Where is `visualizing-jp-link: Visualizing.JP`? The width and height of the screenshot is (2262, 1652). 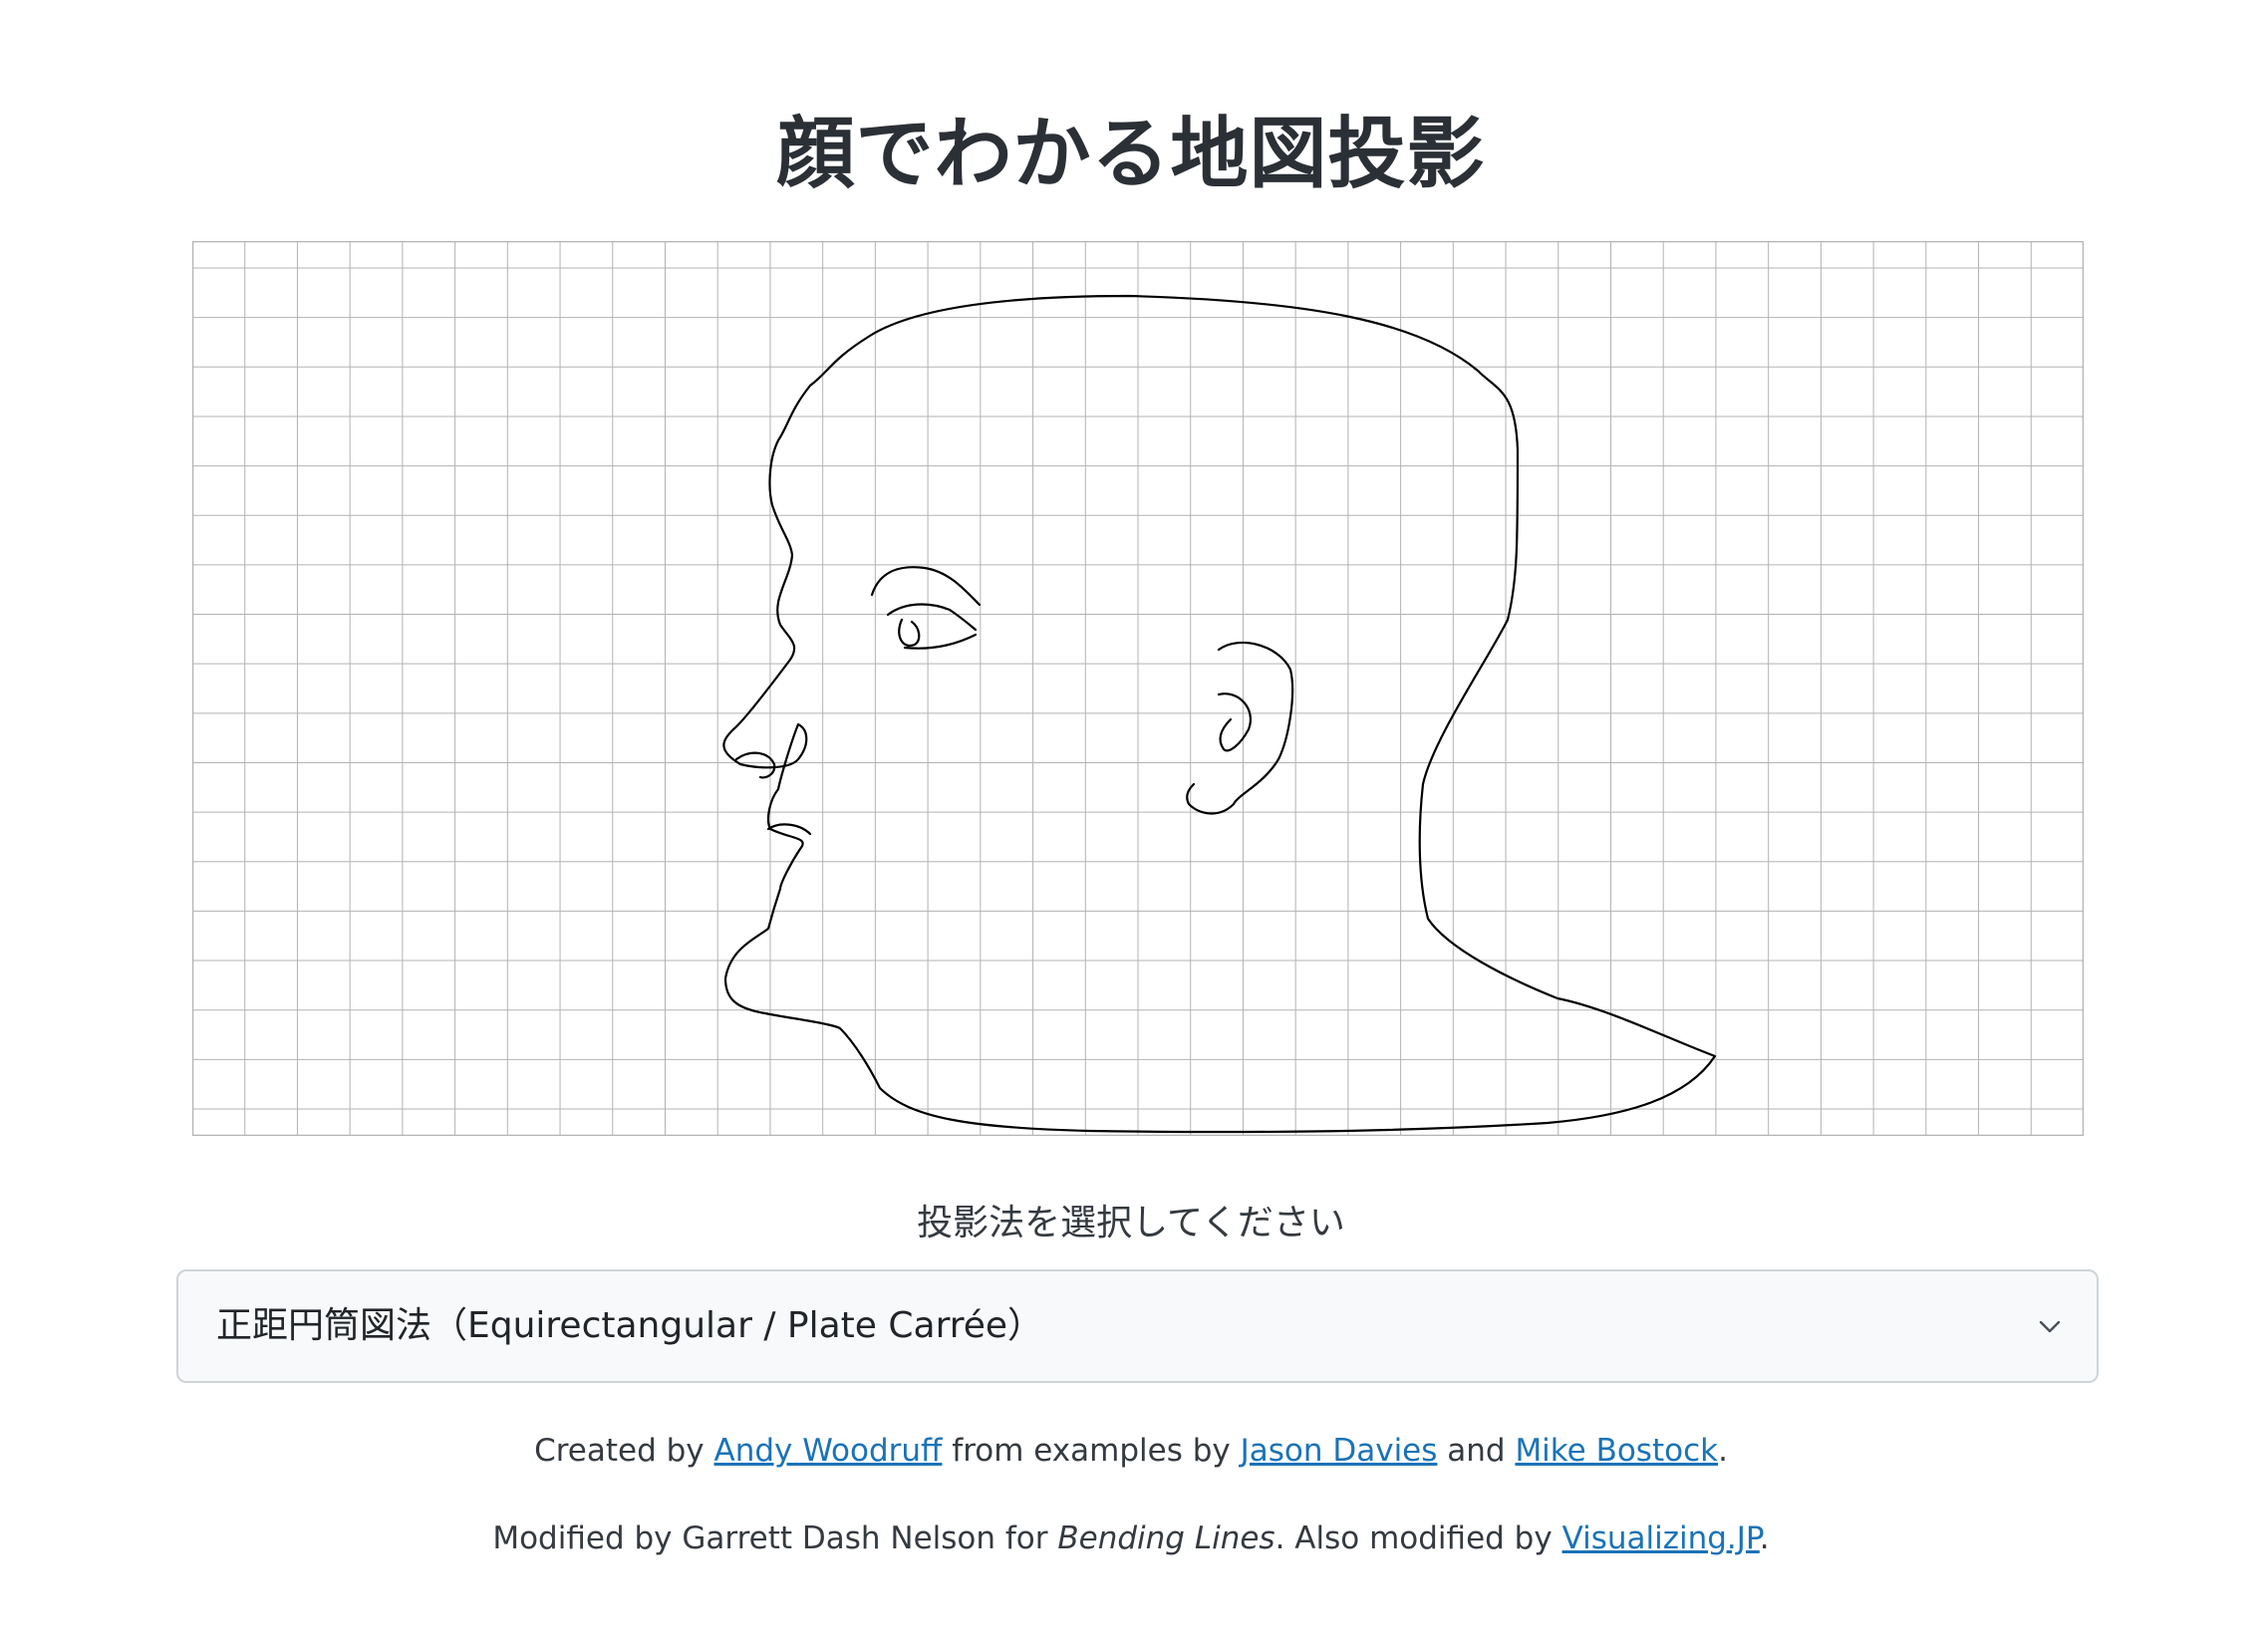 visualizing-jp-link: Visualizing.JP is located at coordinates (1661, 1538).